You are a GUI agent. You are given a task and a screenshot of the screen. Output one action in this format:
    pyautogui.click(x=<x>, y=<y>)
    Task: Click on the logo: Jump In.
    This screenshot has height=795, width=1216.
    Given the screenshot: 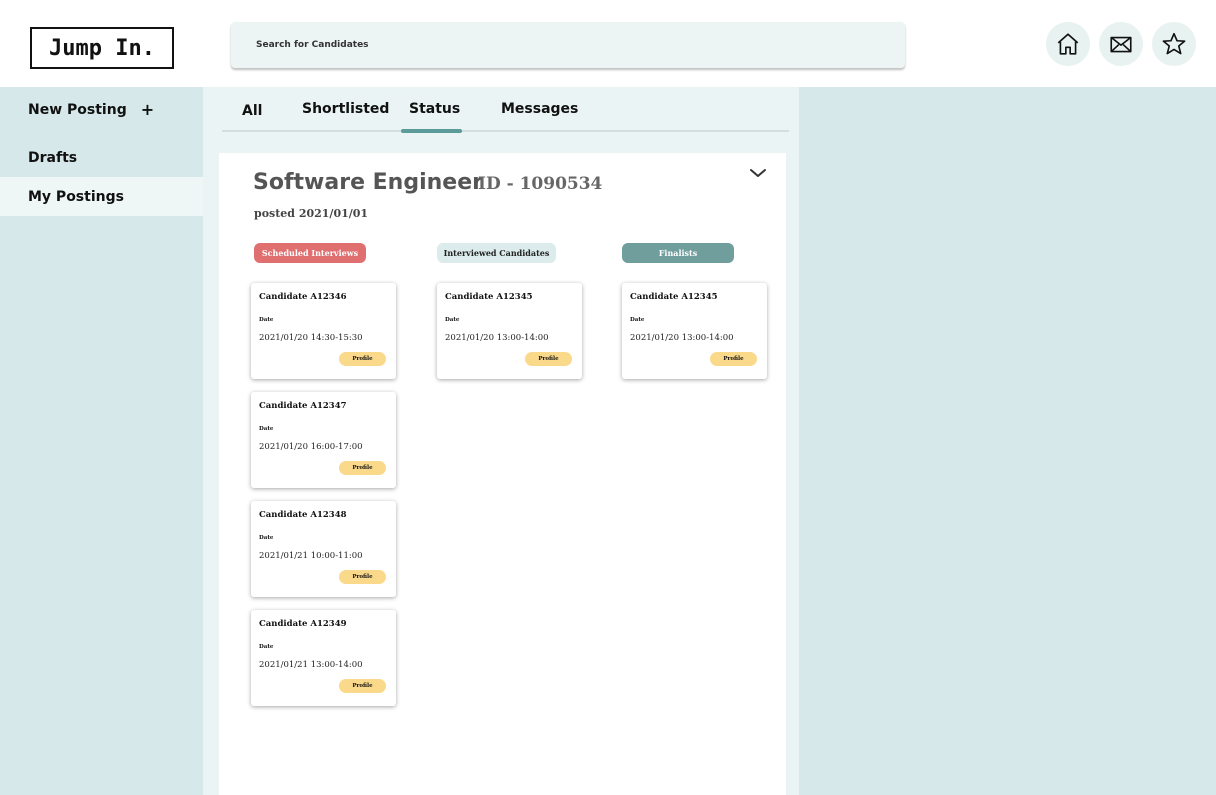 What is the action you would take?
    pyautogui.click(x=102, y=48)
    